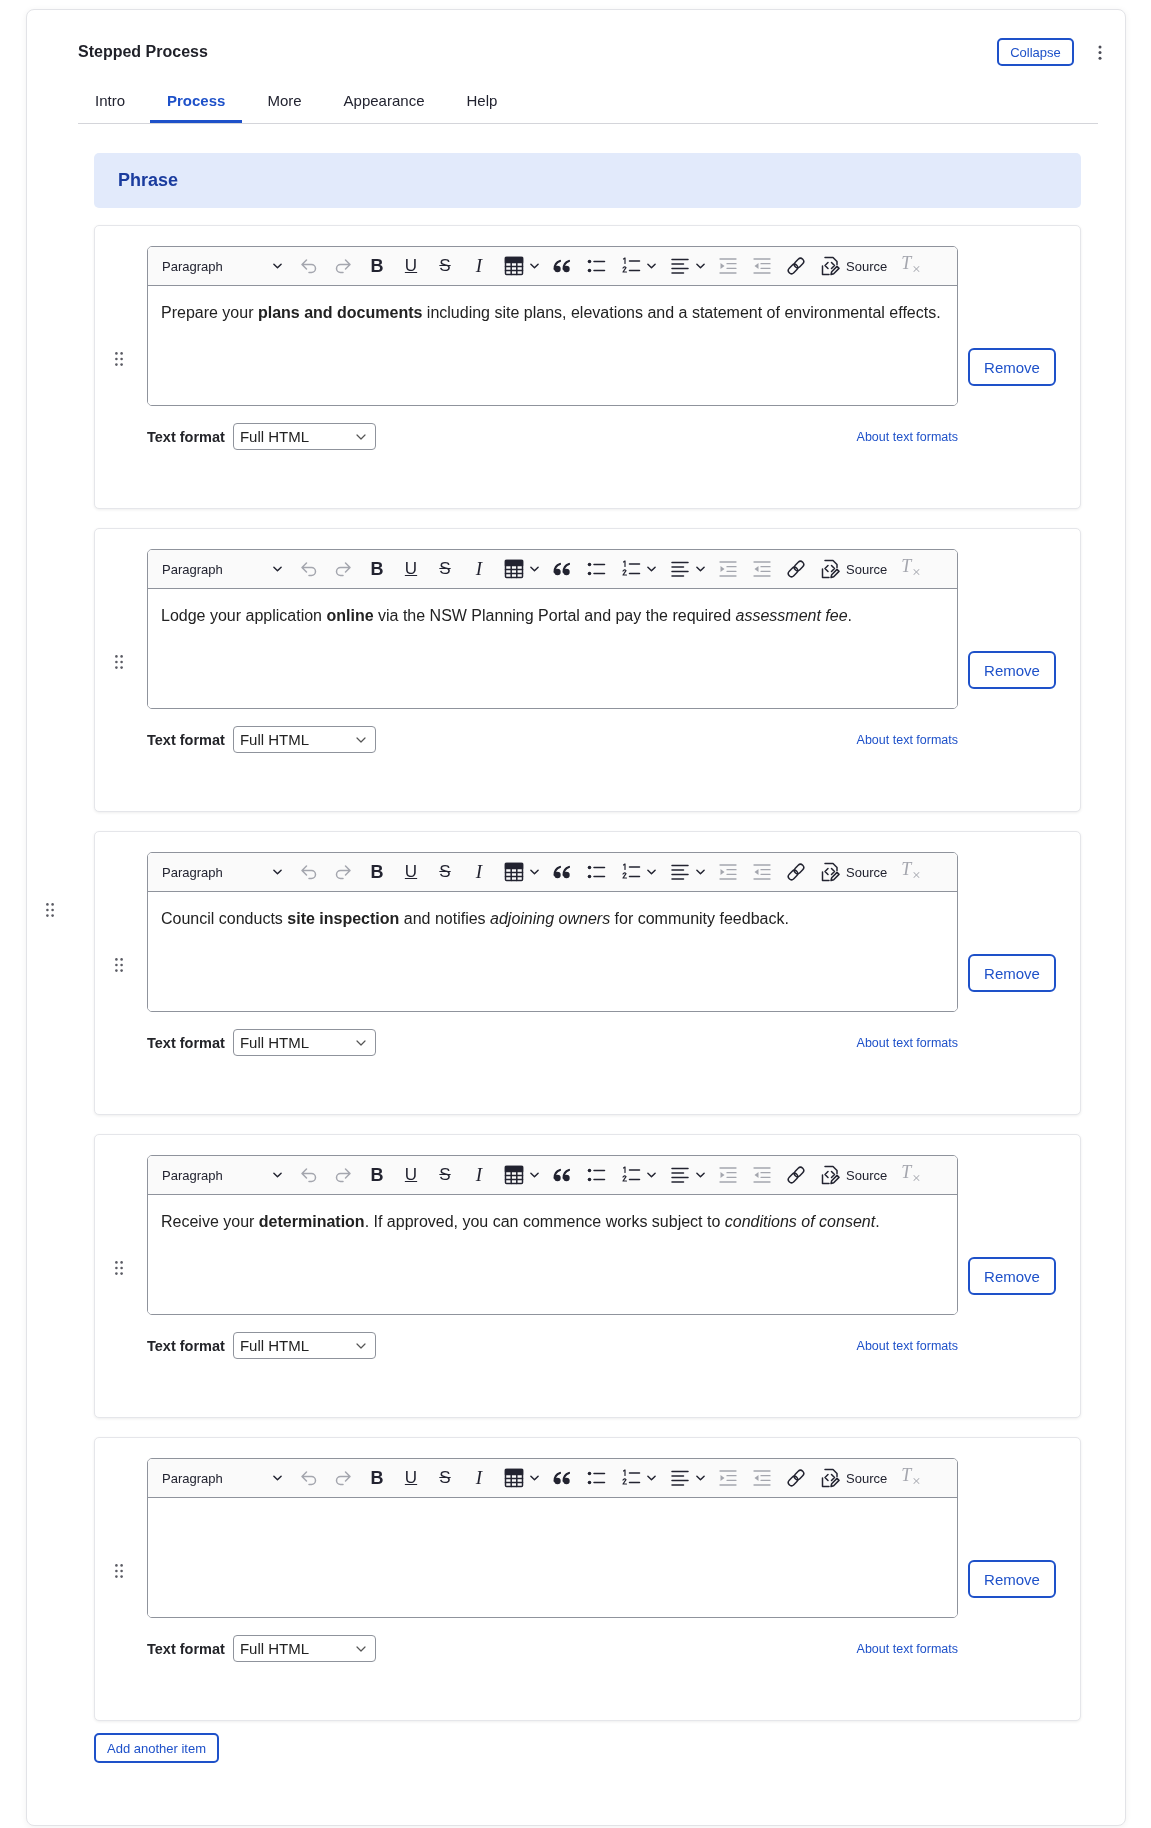 This screenshot has height=1828, width=1151. I want to click on add-item-button: Add another item, so click(156, 1748).